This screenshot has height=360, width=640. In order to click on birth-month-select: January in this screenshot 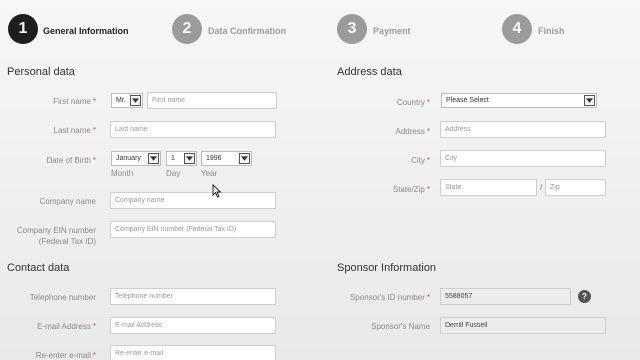, I will do `click(136, 158)`.